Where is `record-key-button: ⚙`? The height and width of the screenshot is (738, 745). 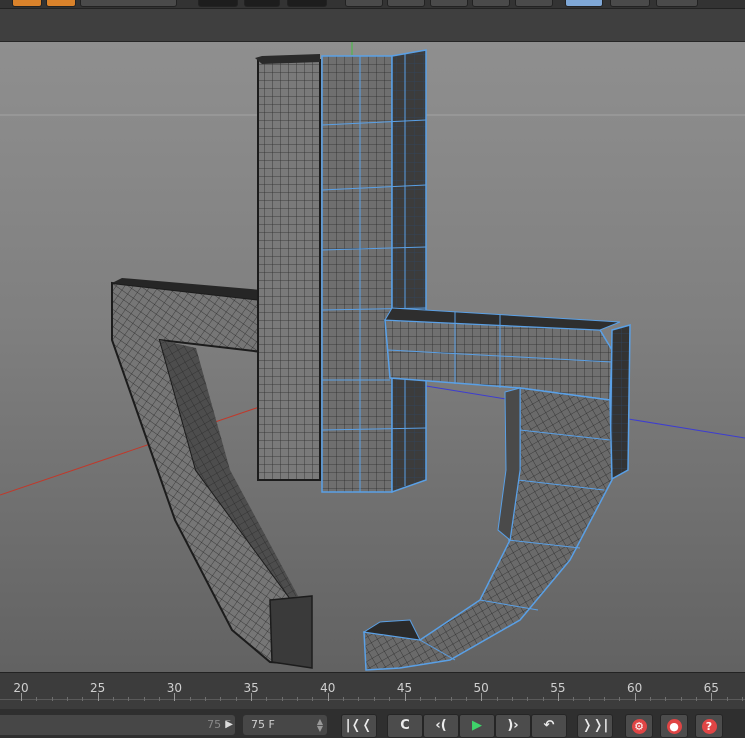 record-key-button: ⚙ is located at coordinates (639, 726).